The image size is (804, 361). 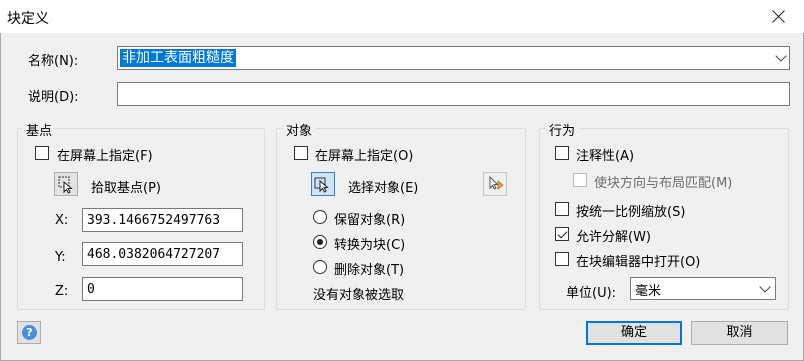 What do you see at coordinates (126, 188) in the screenshot?
I see `pick-point-label: 拾取基点(P)` at bounding box center [126, 188].